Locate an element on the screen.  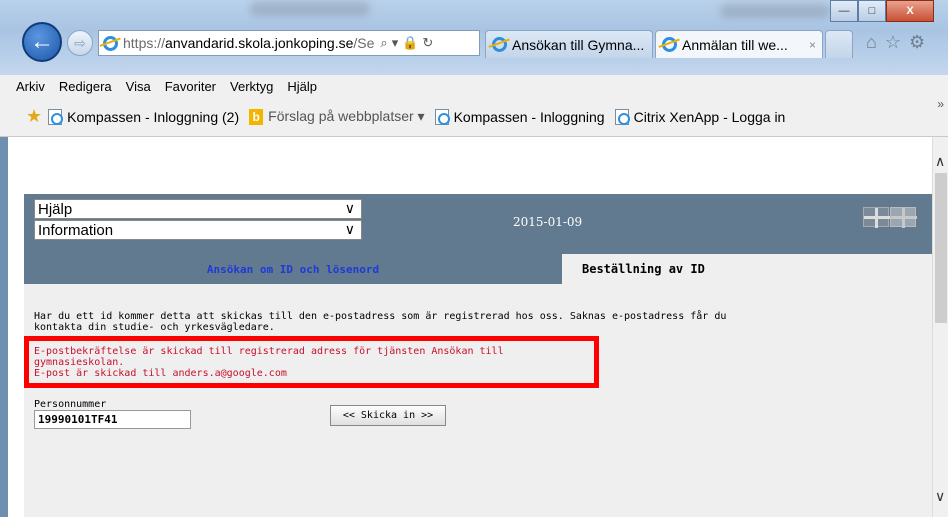
lock-icon: 🔒 is located at coordinates (410, 43).